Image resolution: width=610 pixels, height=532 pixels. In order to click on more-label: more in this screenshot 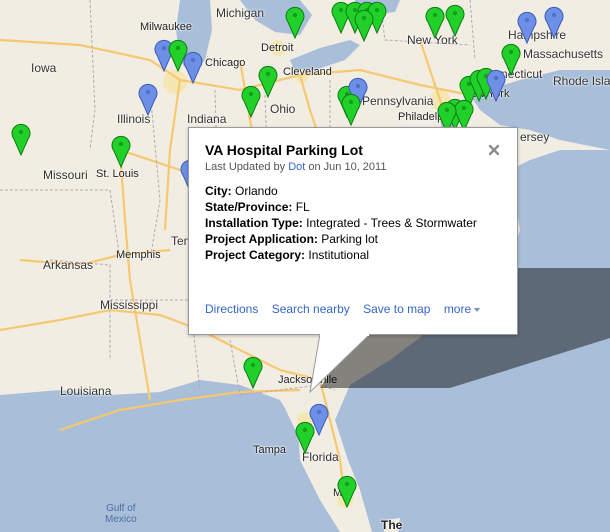, I will do `click(457, 309)`.